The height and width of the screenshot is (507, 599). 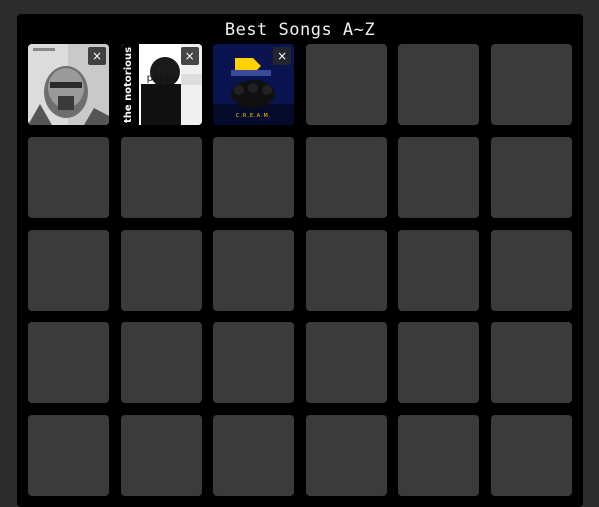 I want to click on grid-slot-filled: C.R.E.A.M. ×, so click(x=254, y=84).